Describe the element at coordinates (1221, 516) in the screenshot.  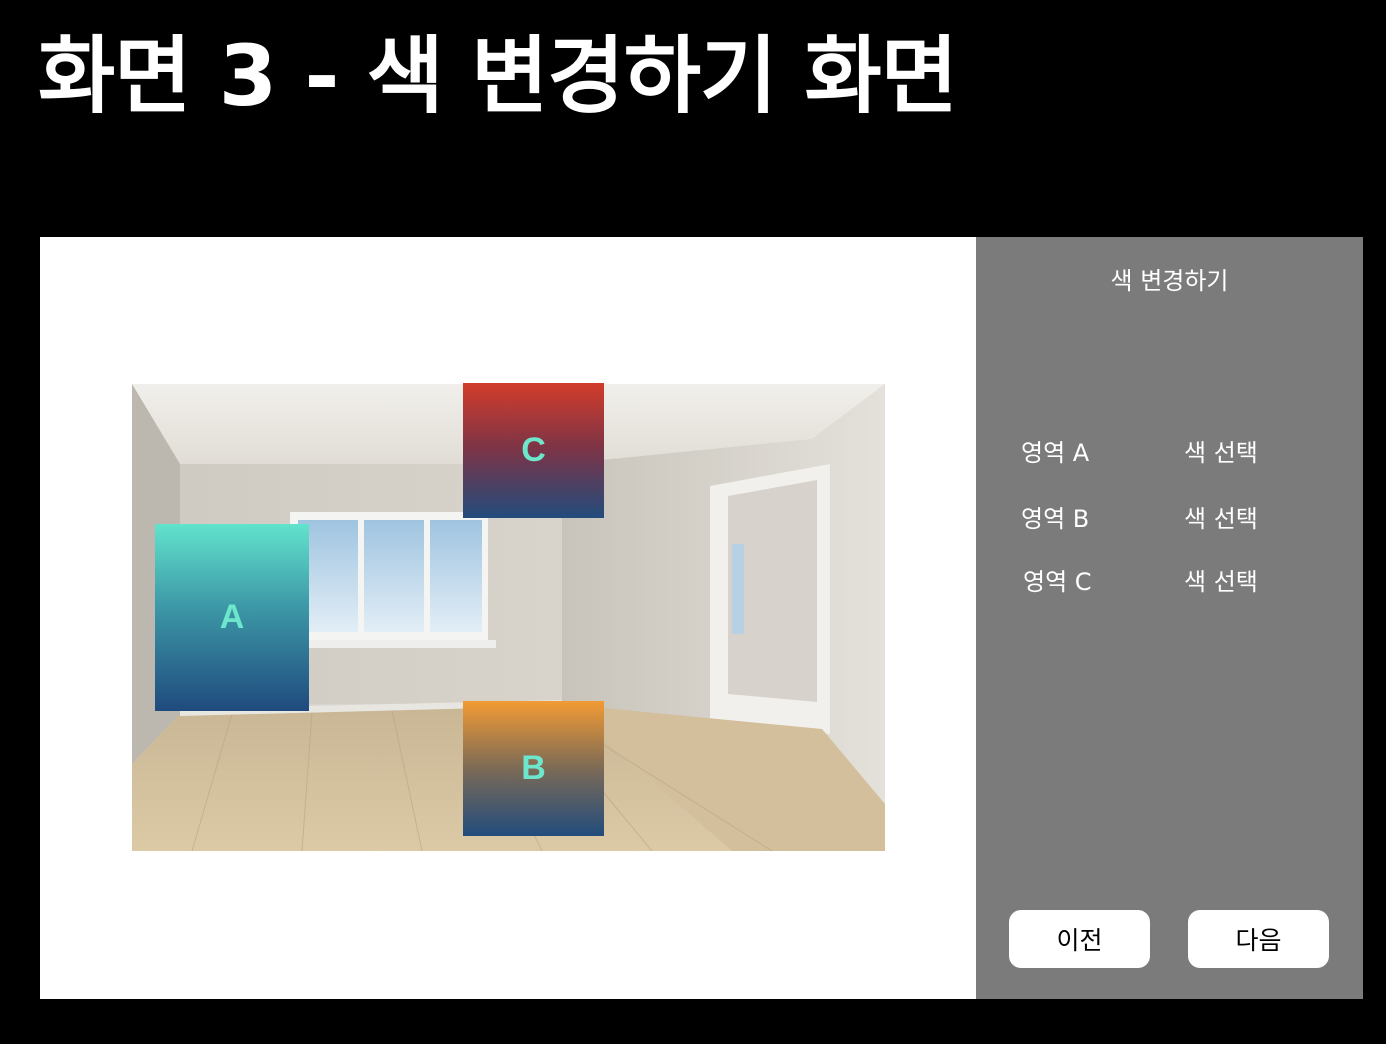
I see `region-b-color-select: 색 선택` at that location.